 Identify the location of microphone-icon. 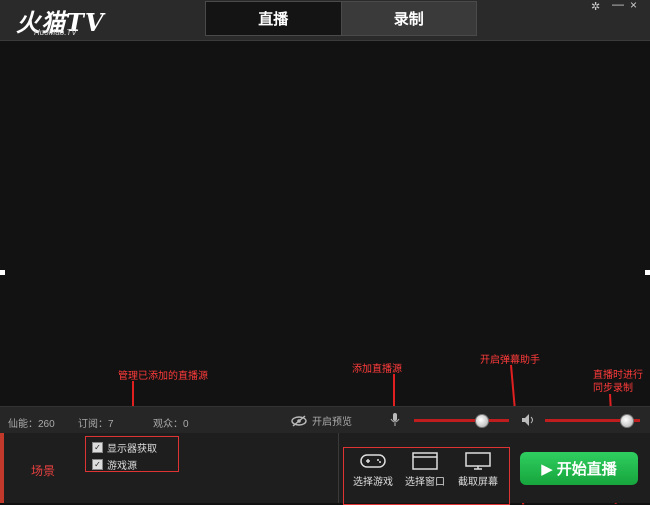
(395, 420).